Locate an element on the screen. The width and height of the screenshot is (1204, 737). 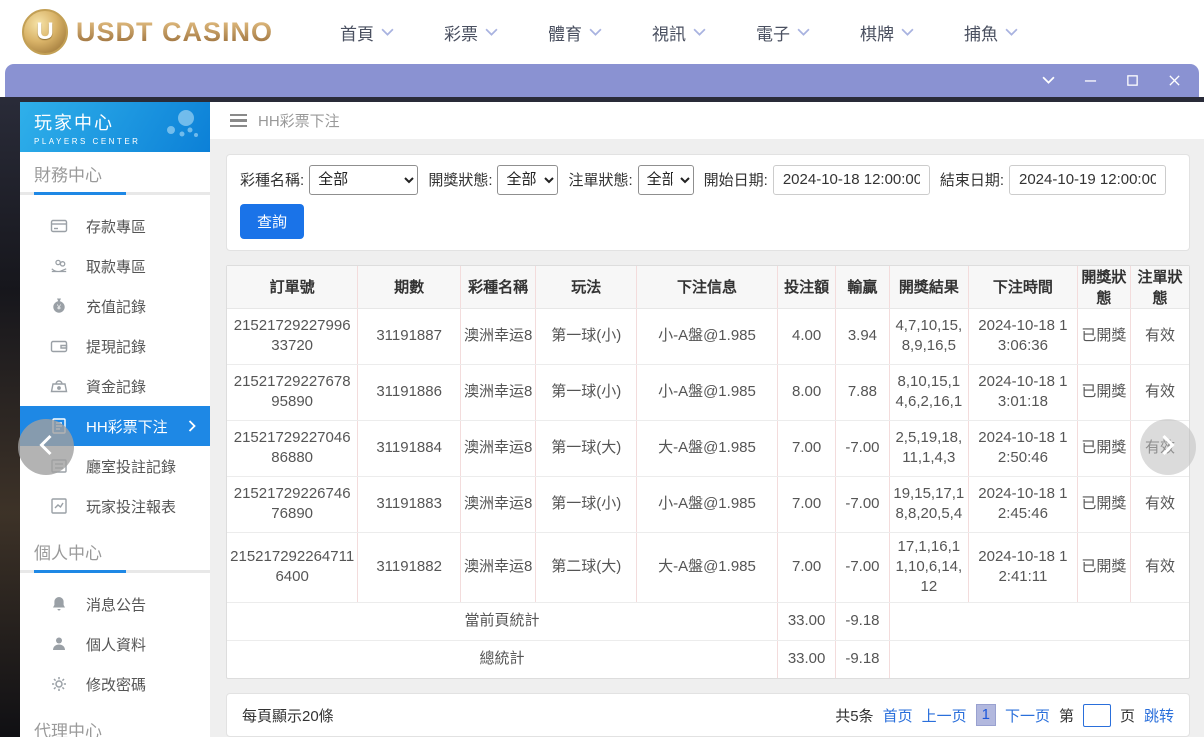
nav-item-electronic: 電子 is located at coordinates (783, 32).